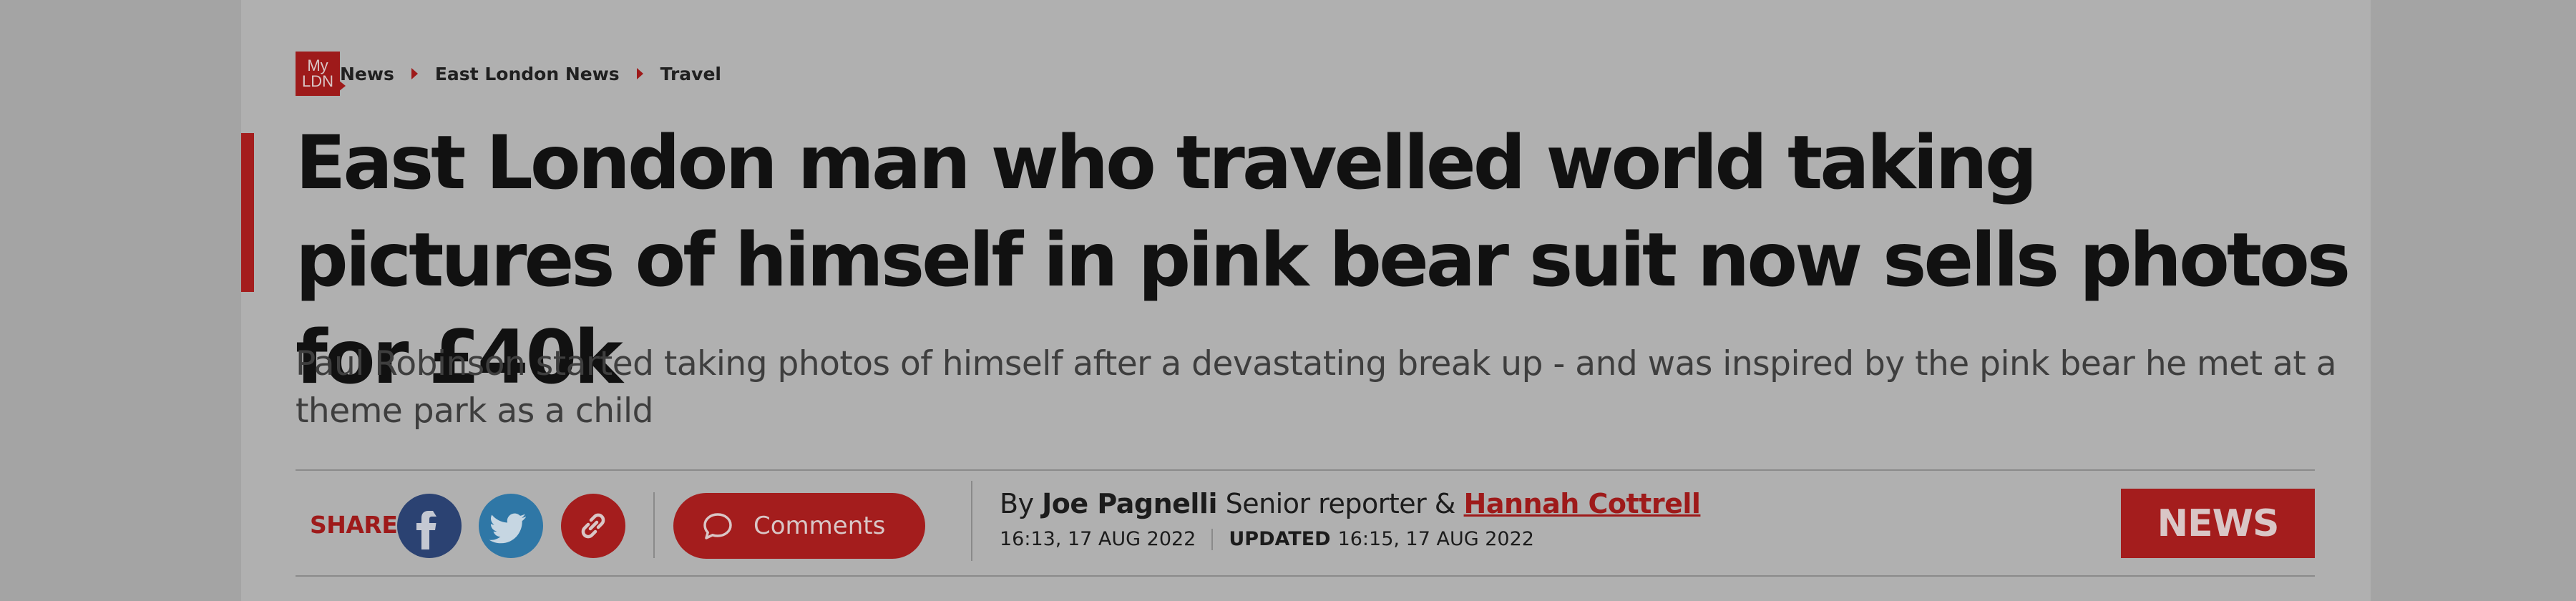 This screenshot has height=601, width=2576. What do you see at coordinates (819, 526) in the screenshot?
I see `comments-label: Comments` at bounding box center [819, 526].